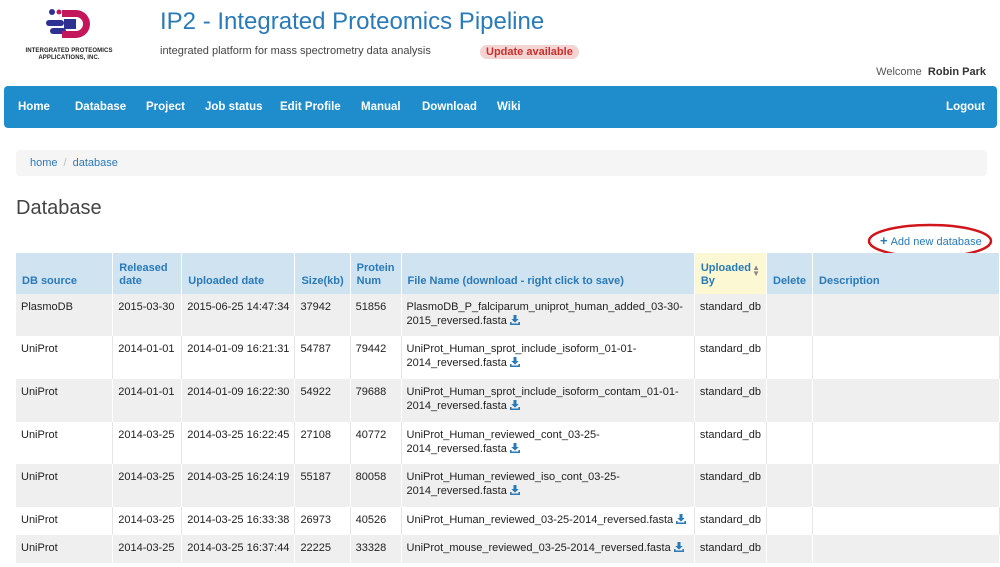 The width and height of the screenshot is (1000, 567). Describe the element at coordinates (44, 163) in the screenshot. I see `breadcrumb-home: home` at that location.